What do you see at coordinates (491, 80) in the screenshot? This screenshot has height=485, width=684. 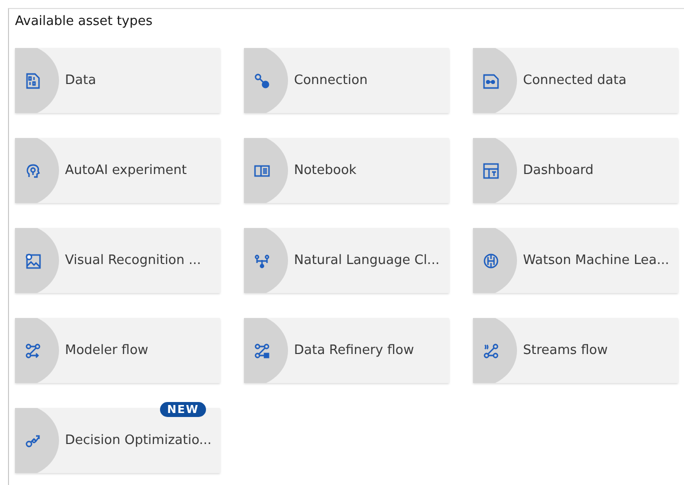 I see `connected-file-icon` at bounding box center [491, 80].